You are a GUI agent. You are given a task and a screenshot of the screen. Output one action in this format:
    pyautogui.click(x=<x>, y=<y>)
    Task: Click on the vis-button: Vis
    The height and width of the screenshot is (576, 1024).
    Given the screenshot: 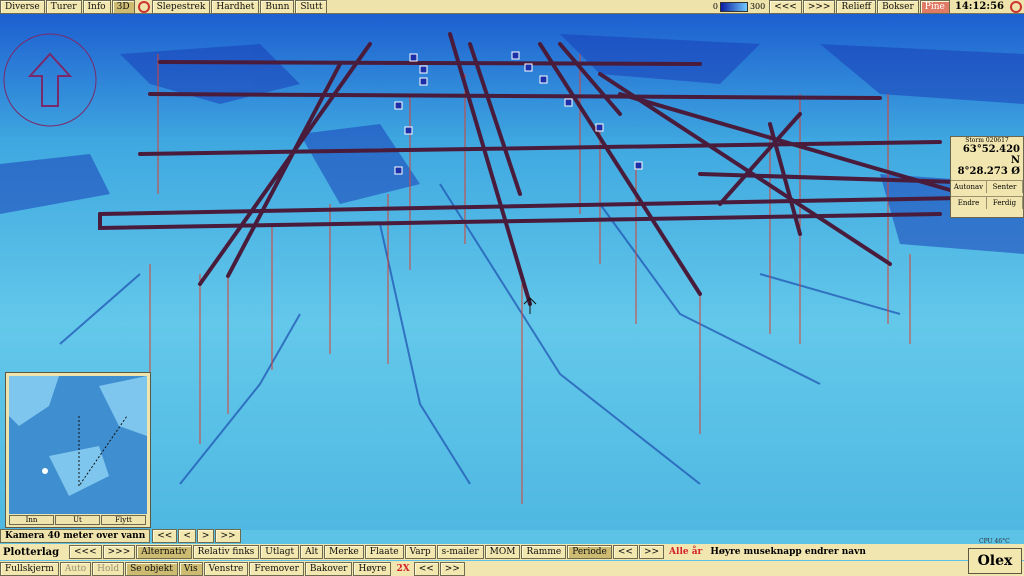 What is the action you would take?
    pyautogui.click(x=190, y=568)
    